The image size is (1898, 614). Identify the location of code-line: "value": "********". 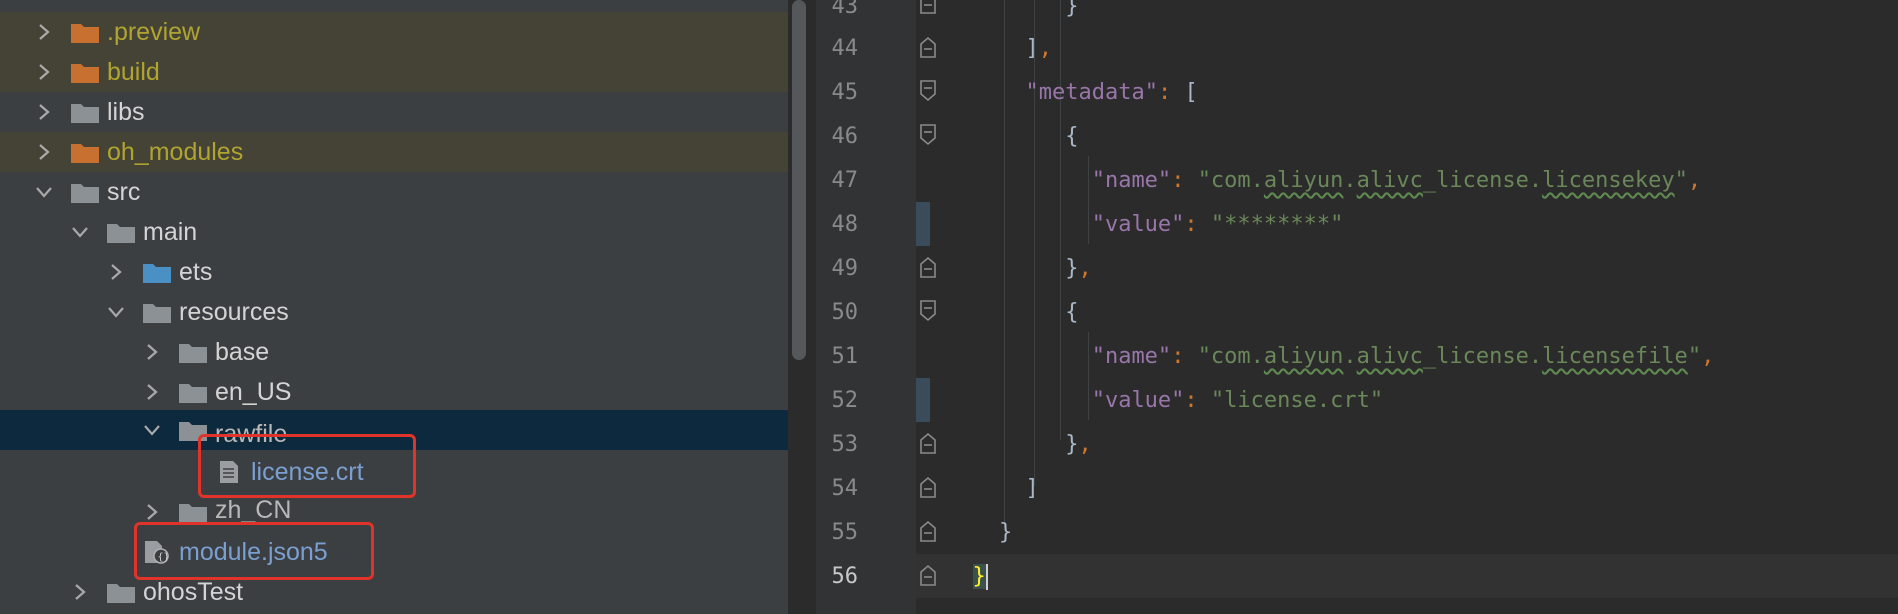
(1145, 225).